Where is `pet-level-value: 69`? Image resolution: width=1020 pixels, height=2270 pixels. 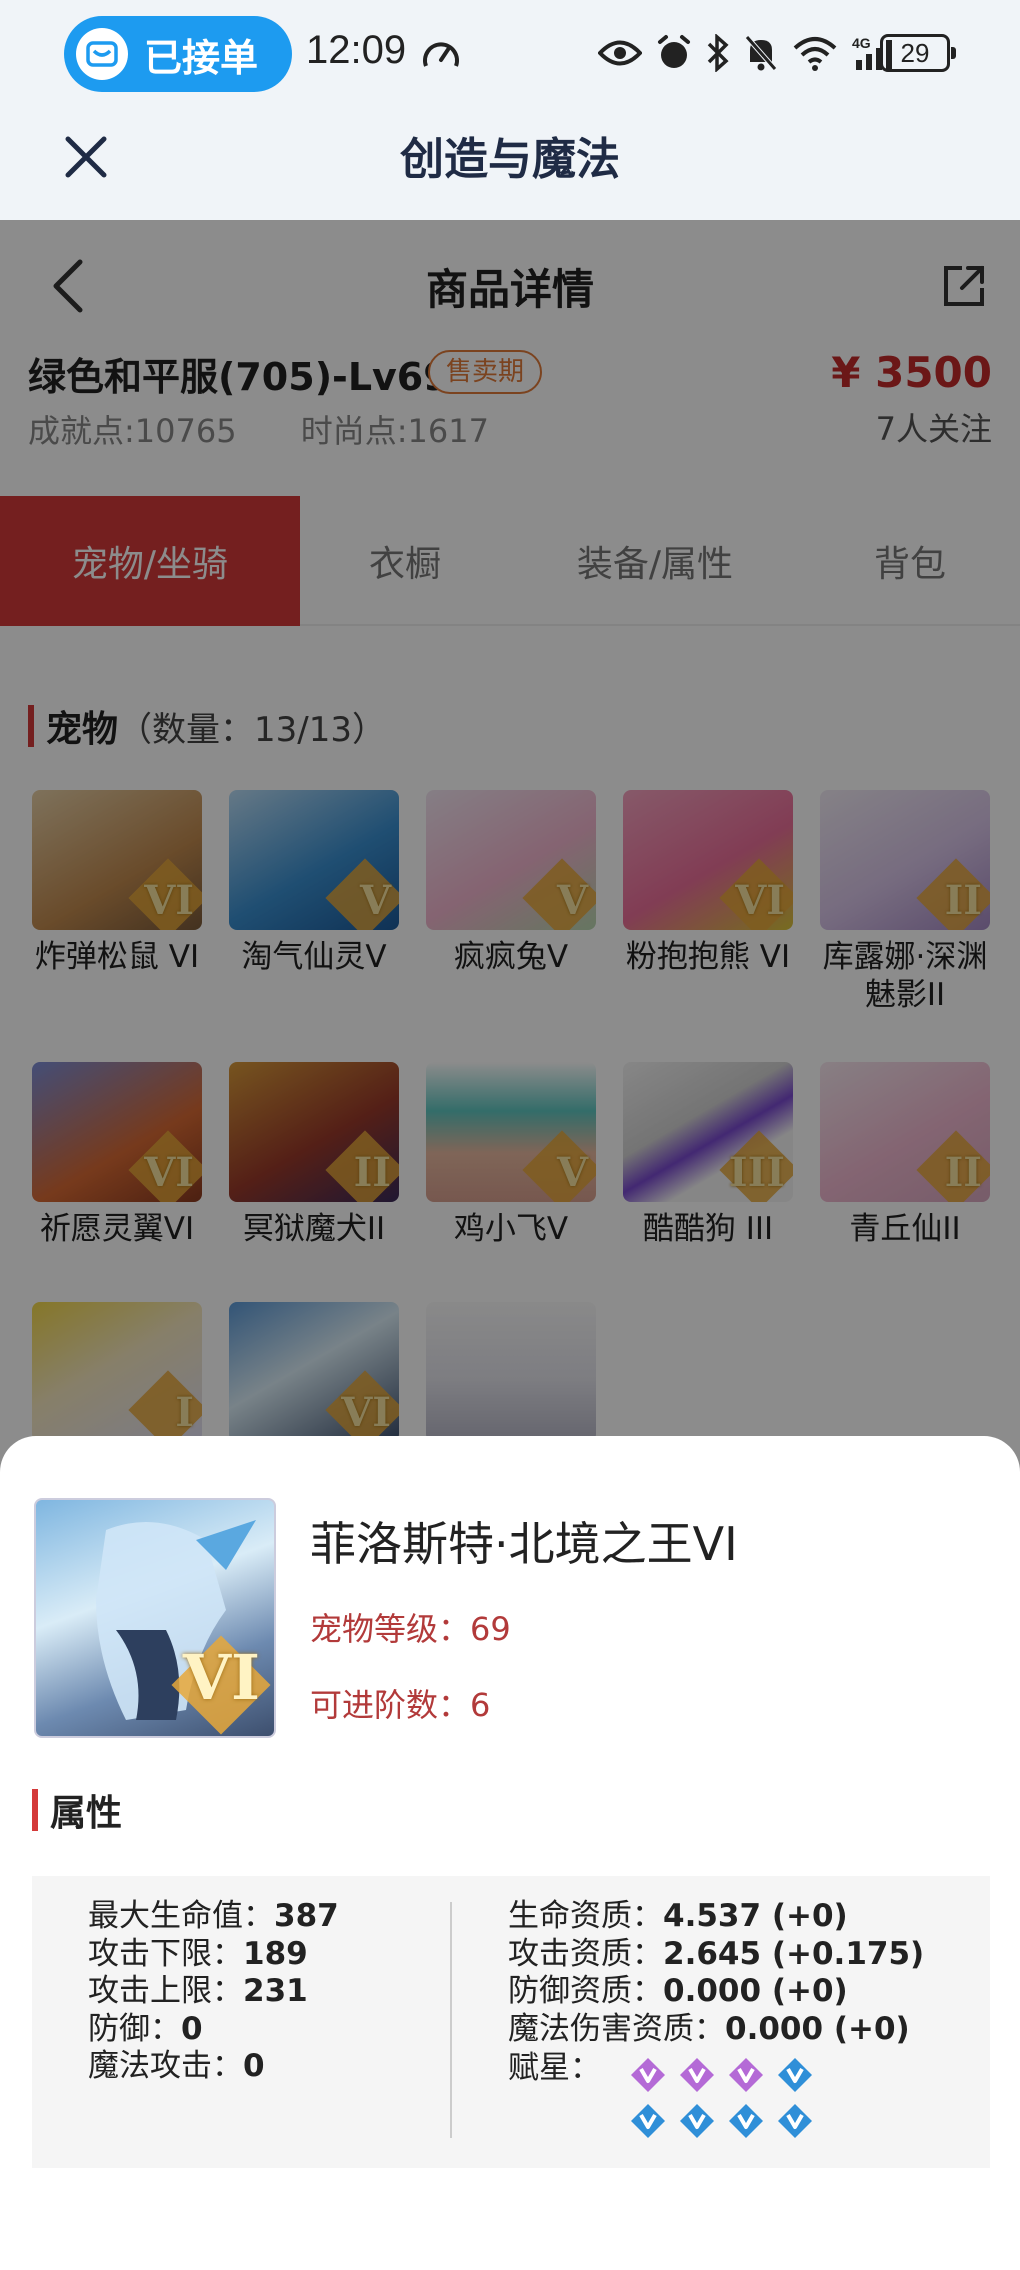 pet-level-value: 69 is located at coordinates (490, 1629).